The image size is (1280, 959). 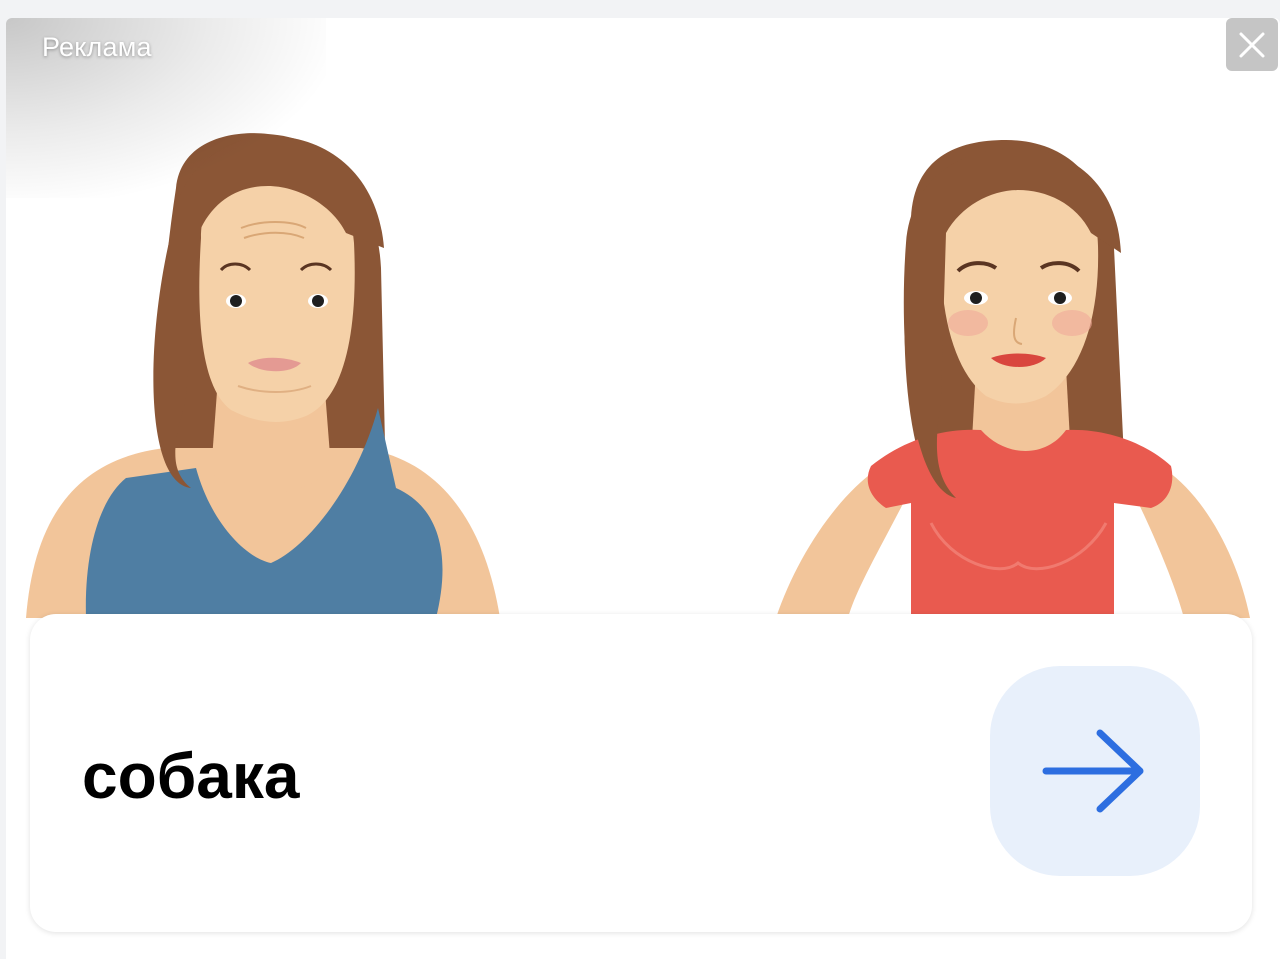 I want to click on ad-caption: собака, so click(x=191, y=776).